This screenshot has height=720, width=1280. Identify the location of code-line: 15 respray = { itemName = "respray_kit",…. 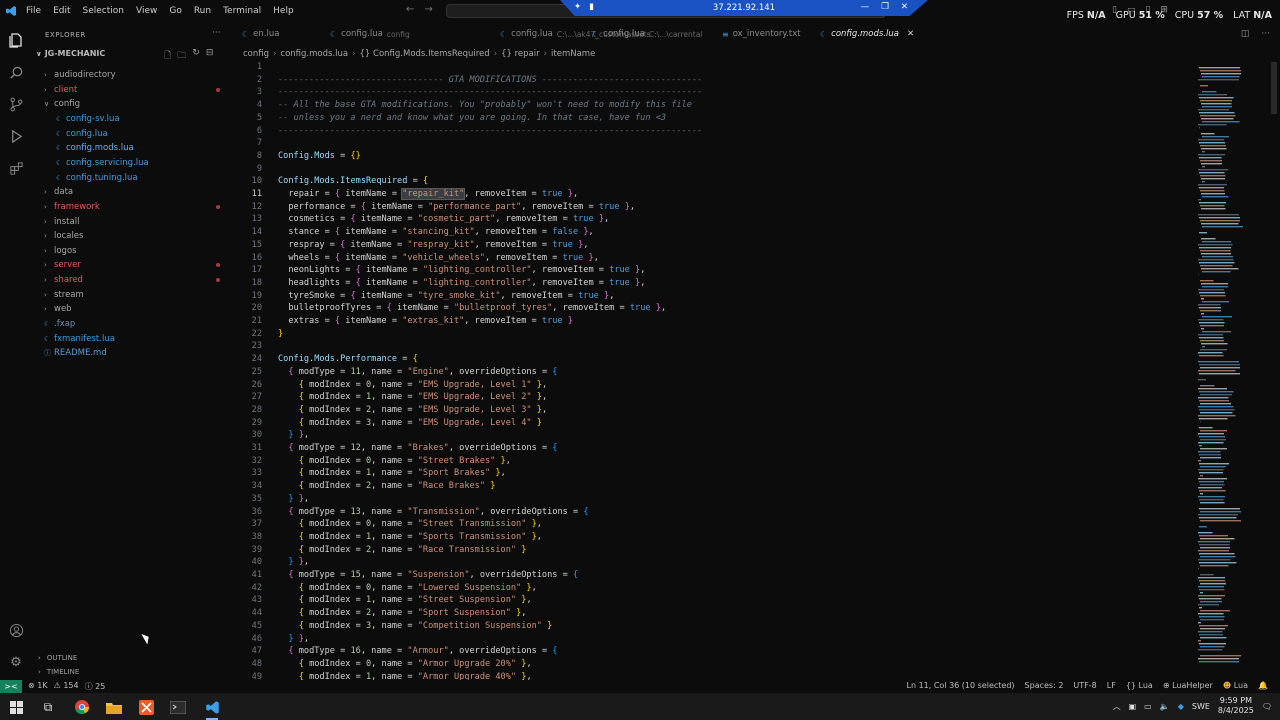
(712, 246).